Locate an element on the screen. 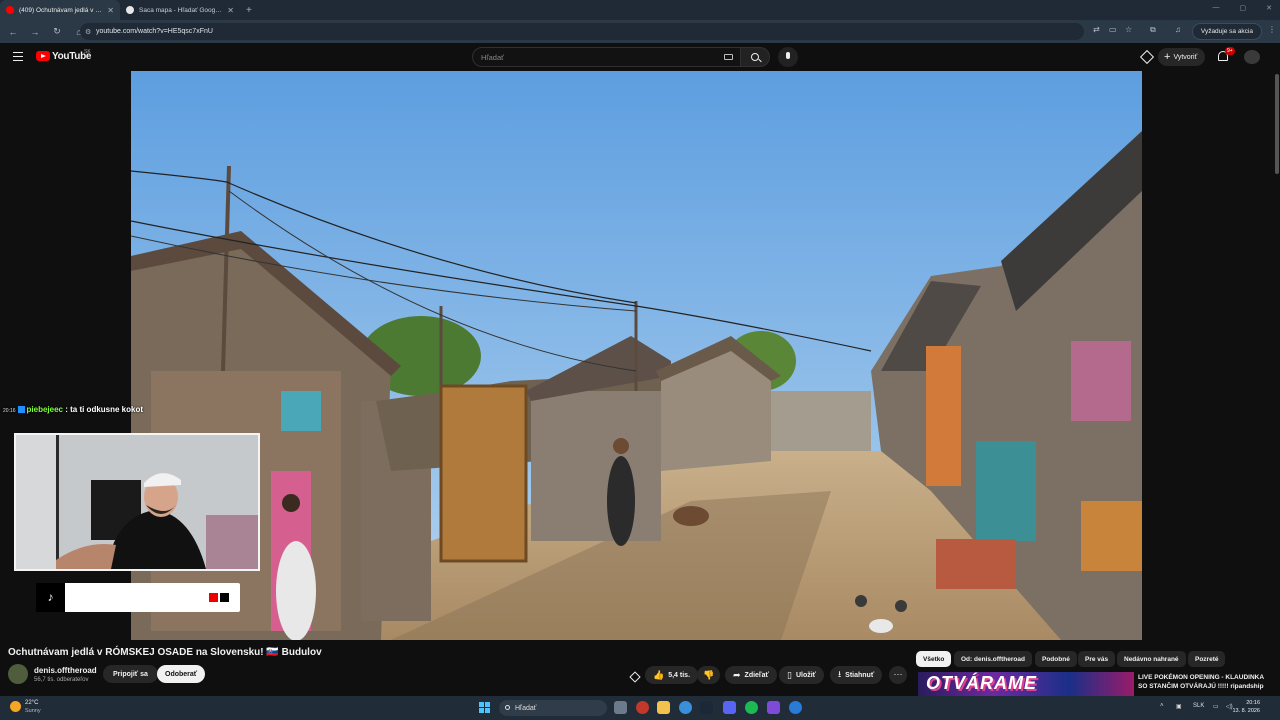  search-placeholder: Hľadať is located at coordinates (492, 57).